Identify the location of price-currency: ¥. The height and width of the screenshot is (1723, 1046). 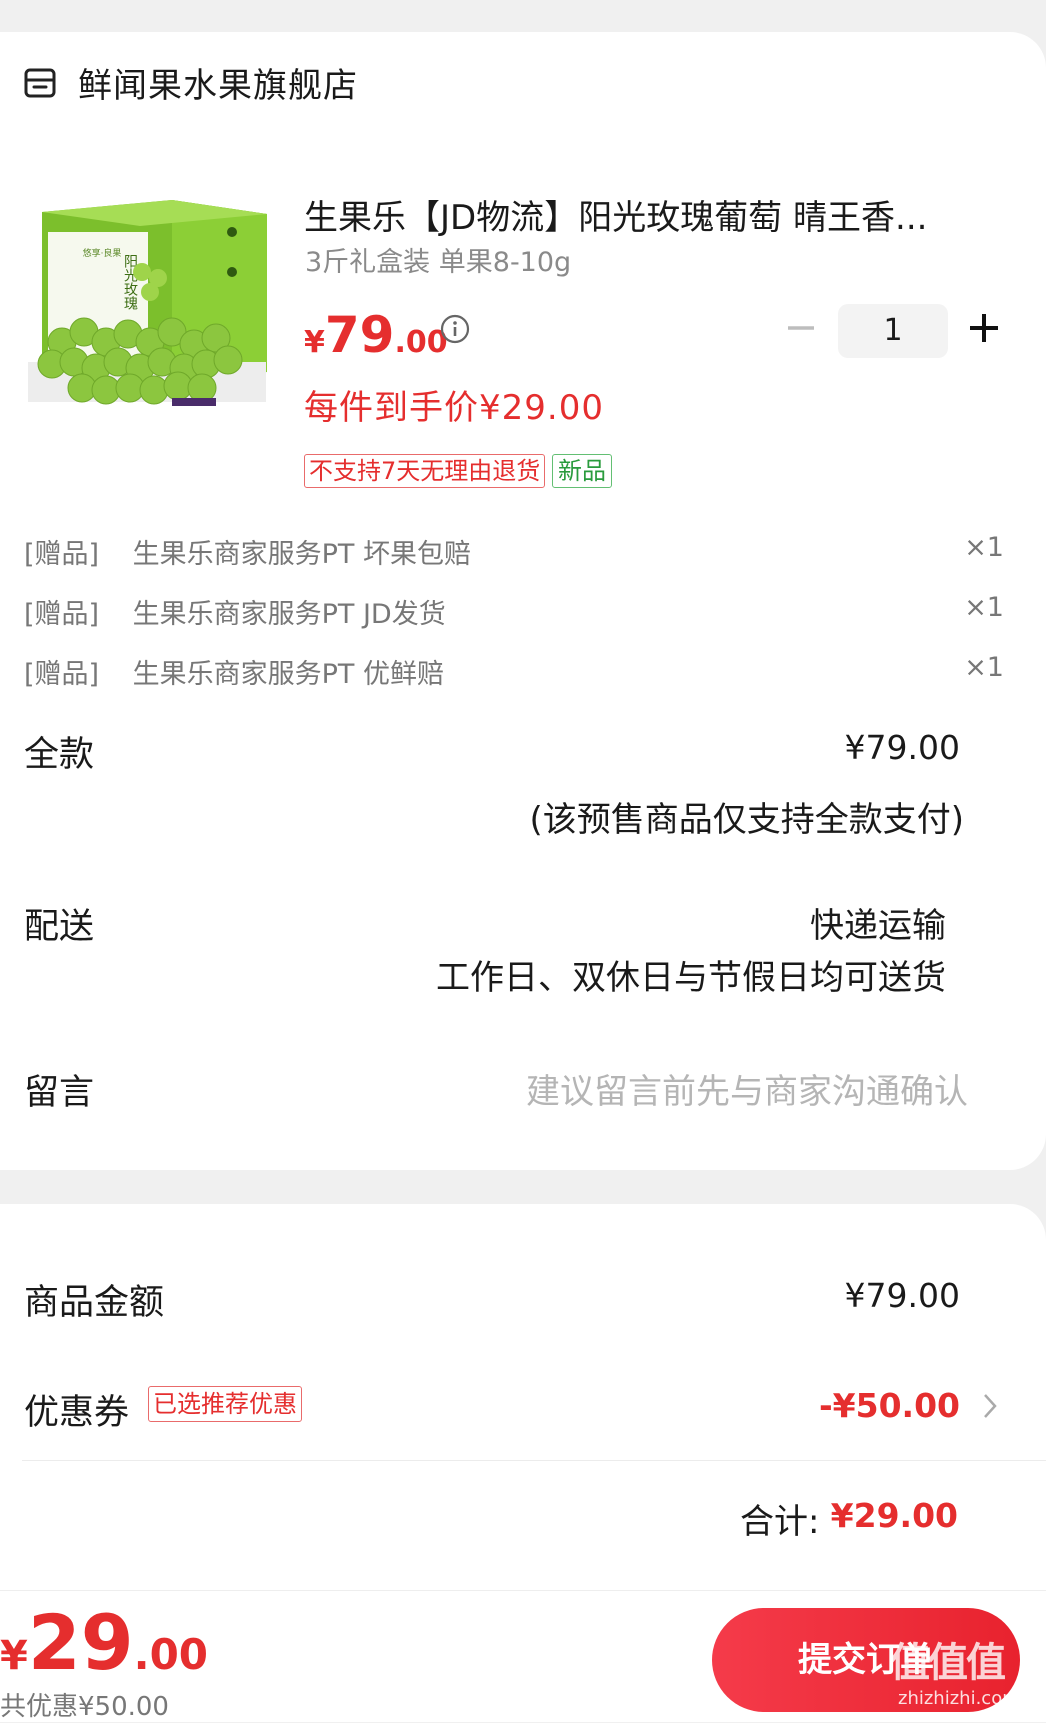
(314, 342).